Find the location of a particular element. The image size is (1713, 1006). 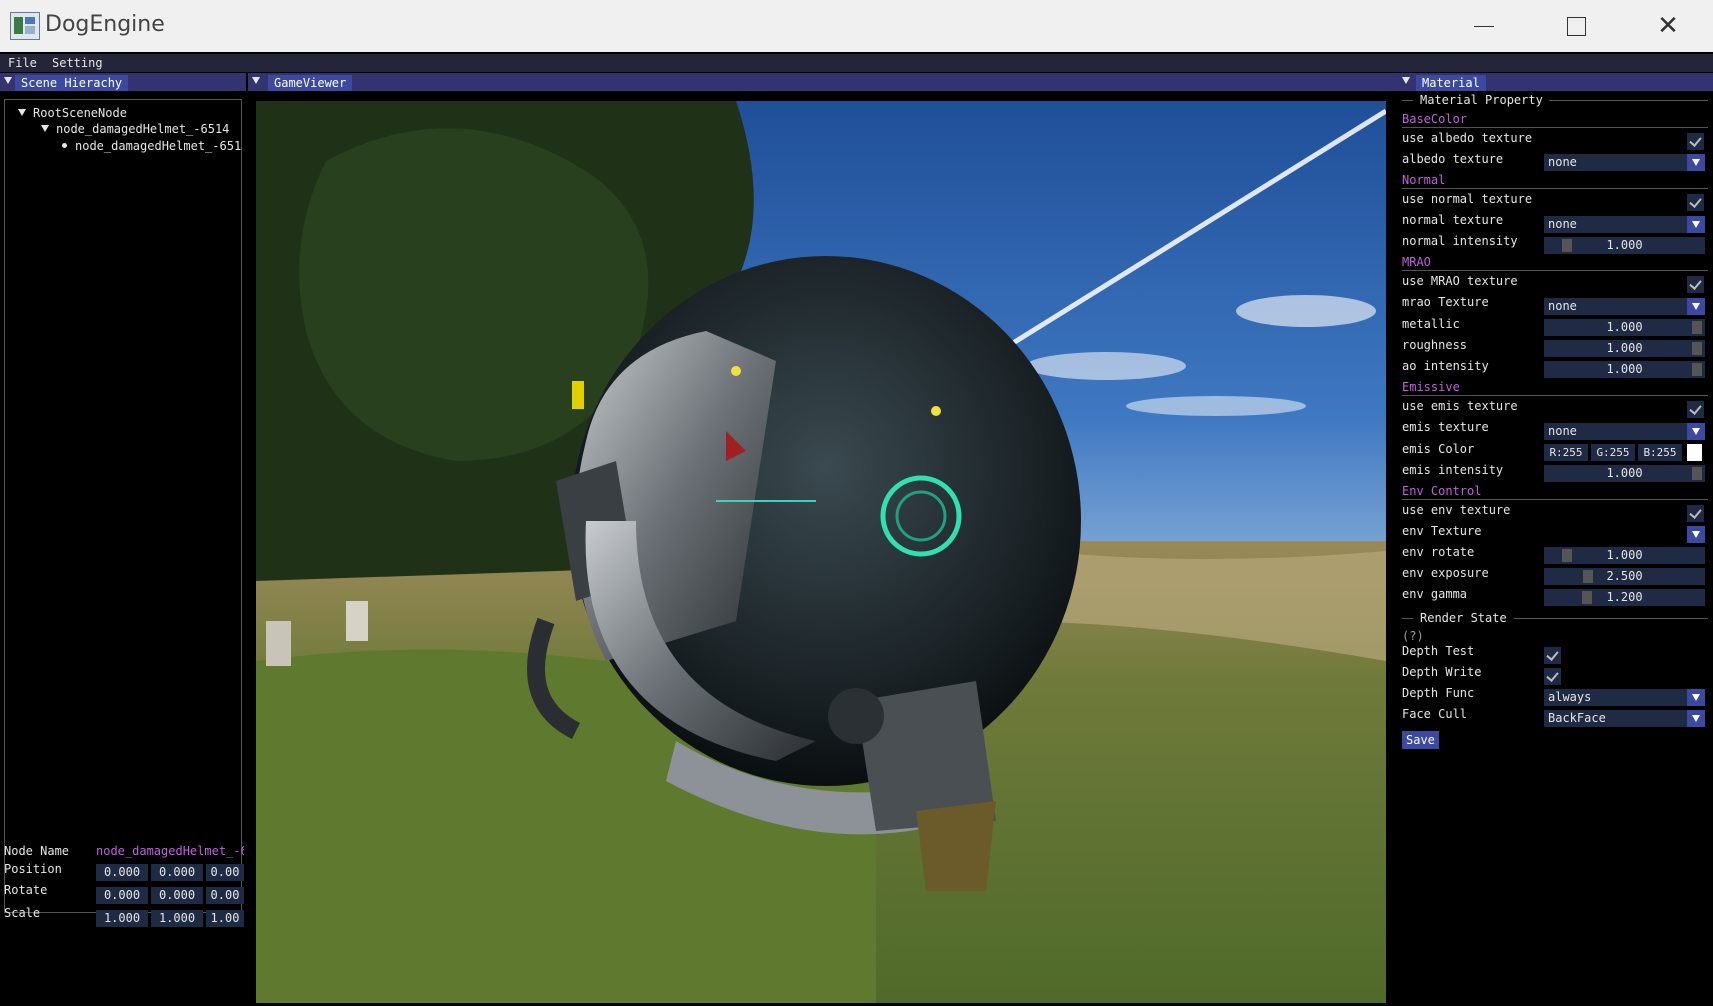

use-mrao-checkbox is located at coordinates (1695, 284).